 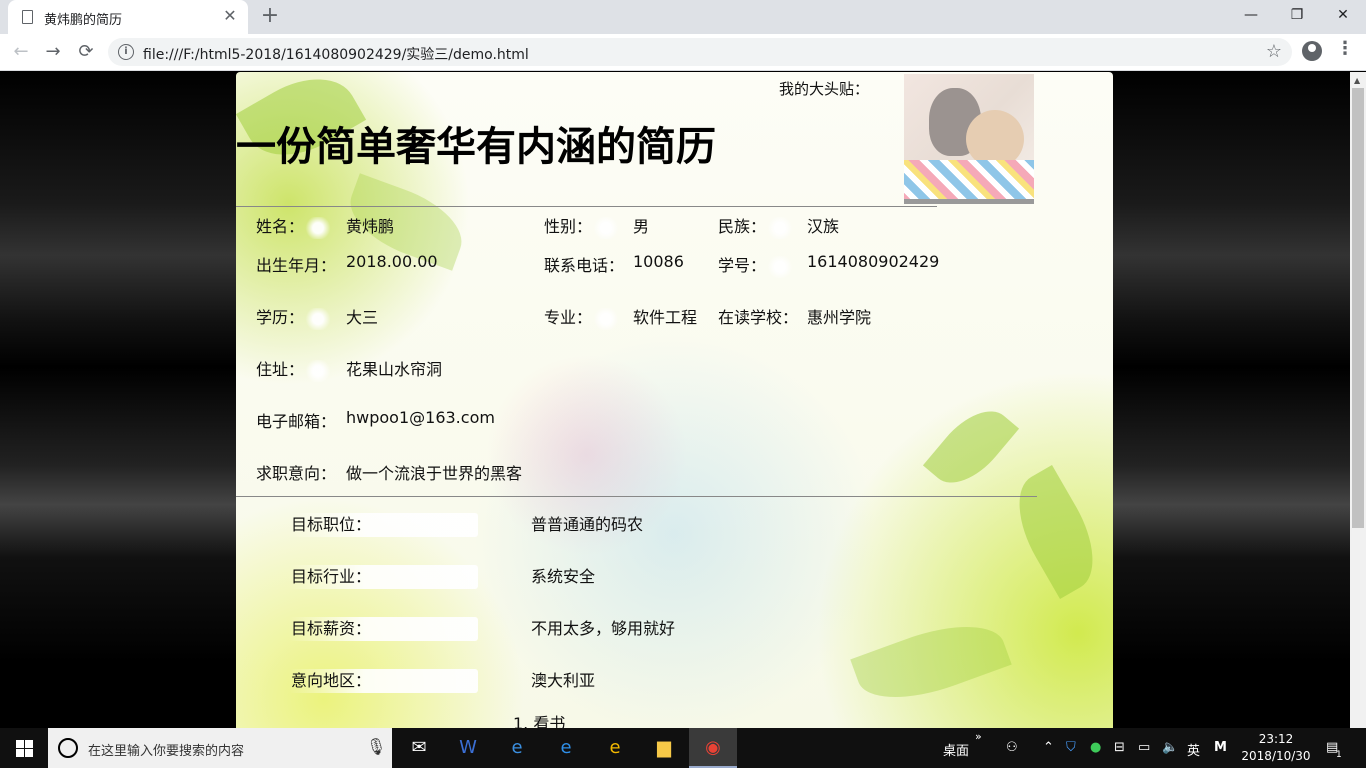 I want to click on page-icon, so click(x=27, y=17).